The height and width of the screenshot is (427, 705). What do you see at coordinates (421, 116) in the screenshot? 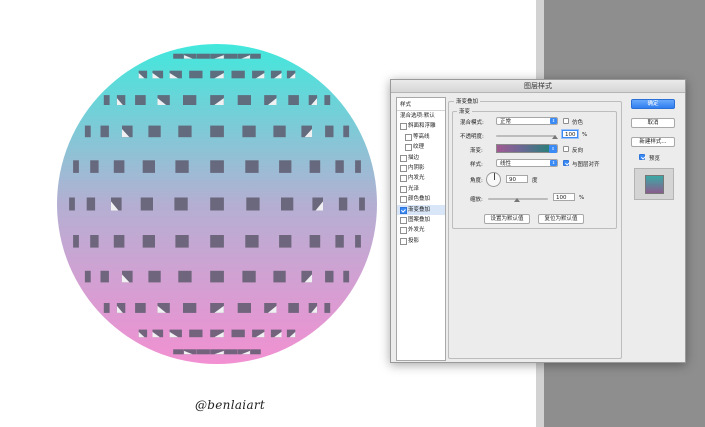
I see `style-item-blend-options: 混合选项:默认` at bounding box center [421, 116].